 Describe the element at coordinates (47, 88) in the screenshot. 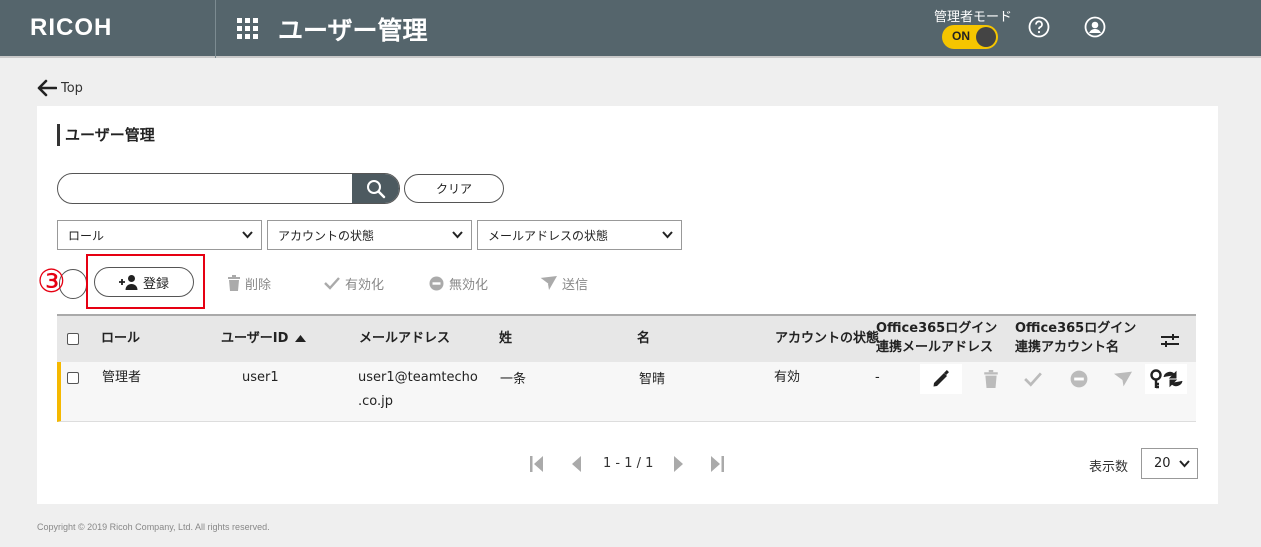

I see `arrow-left-icon` at that location.